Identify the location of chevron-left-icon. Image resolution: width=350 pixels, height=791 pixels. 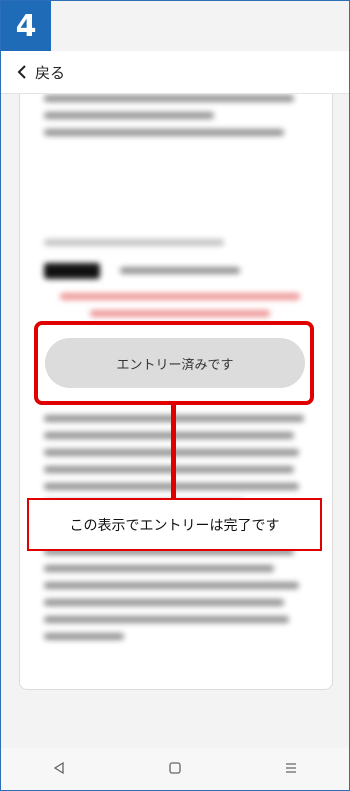
(22, 72).